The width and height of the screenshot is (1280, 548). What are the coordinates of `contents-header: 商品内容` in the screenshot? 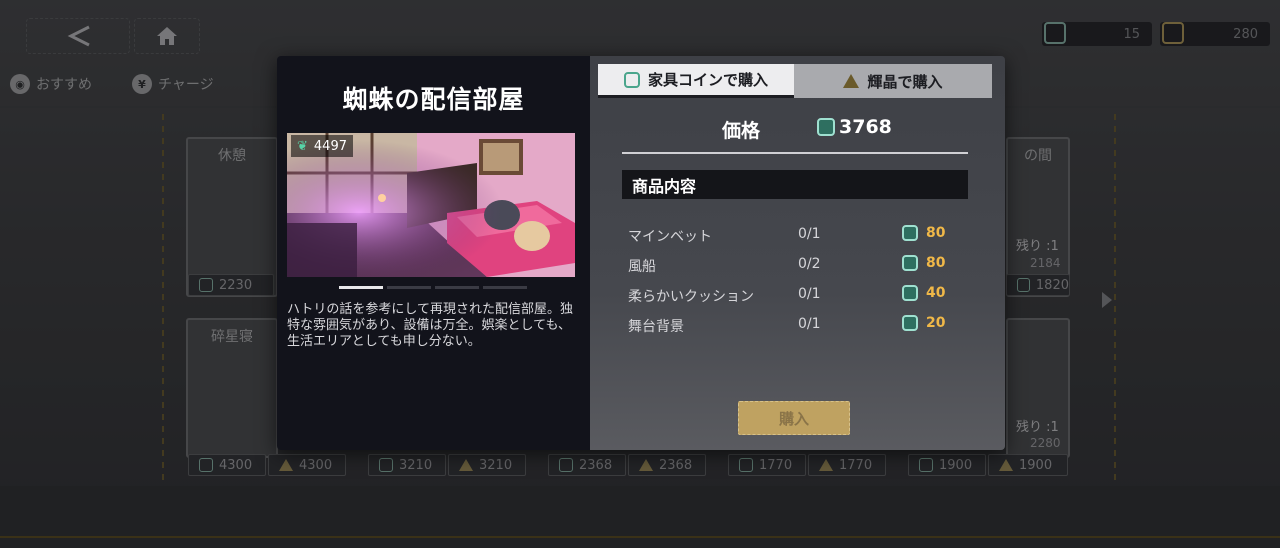 It's located at (795, 184).